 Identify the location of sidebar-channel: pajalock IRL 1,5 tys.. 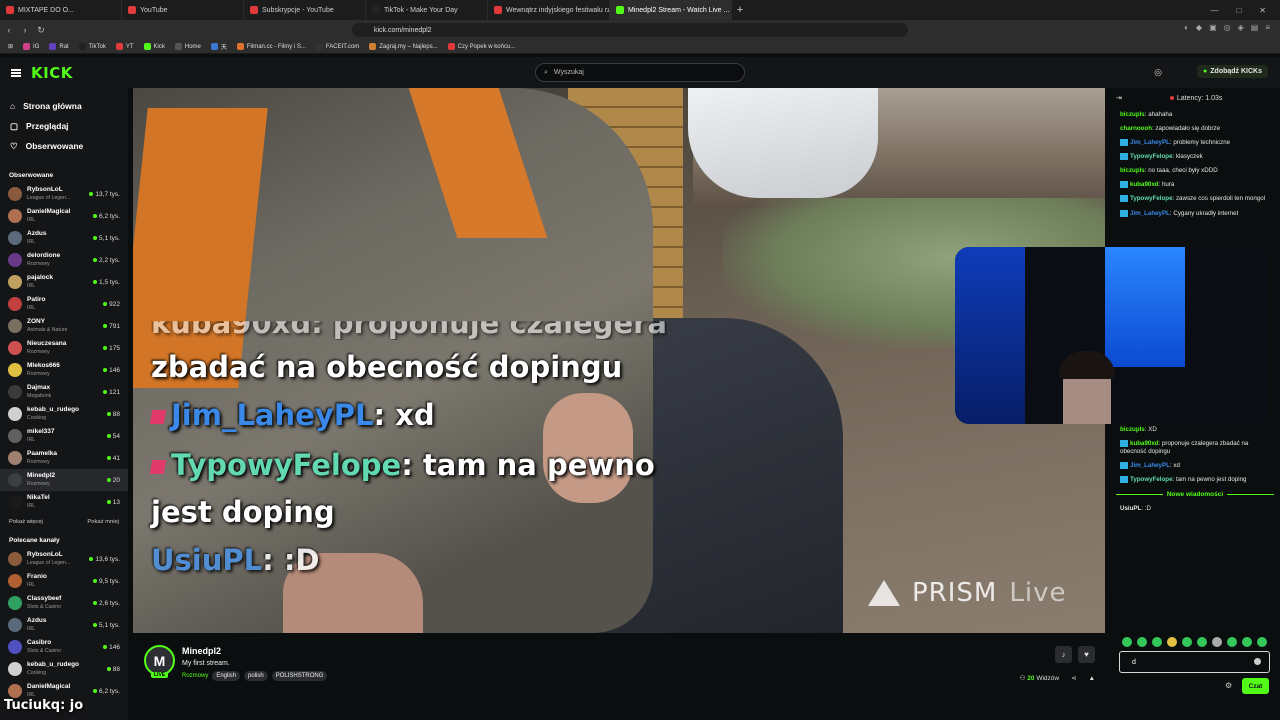
(64, 282).